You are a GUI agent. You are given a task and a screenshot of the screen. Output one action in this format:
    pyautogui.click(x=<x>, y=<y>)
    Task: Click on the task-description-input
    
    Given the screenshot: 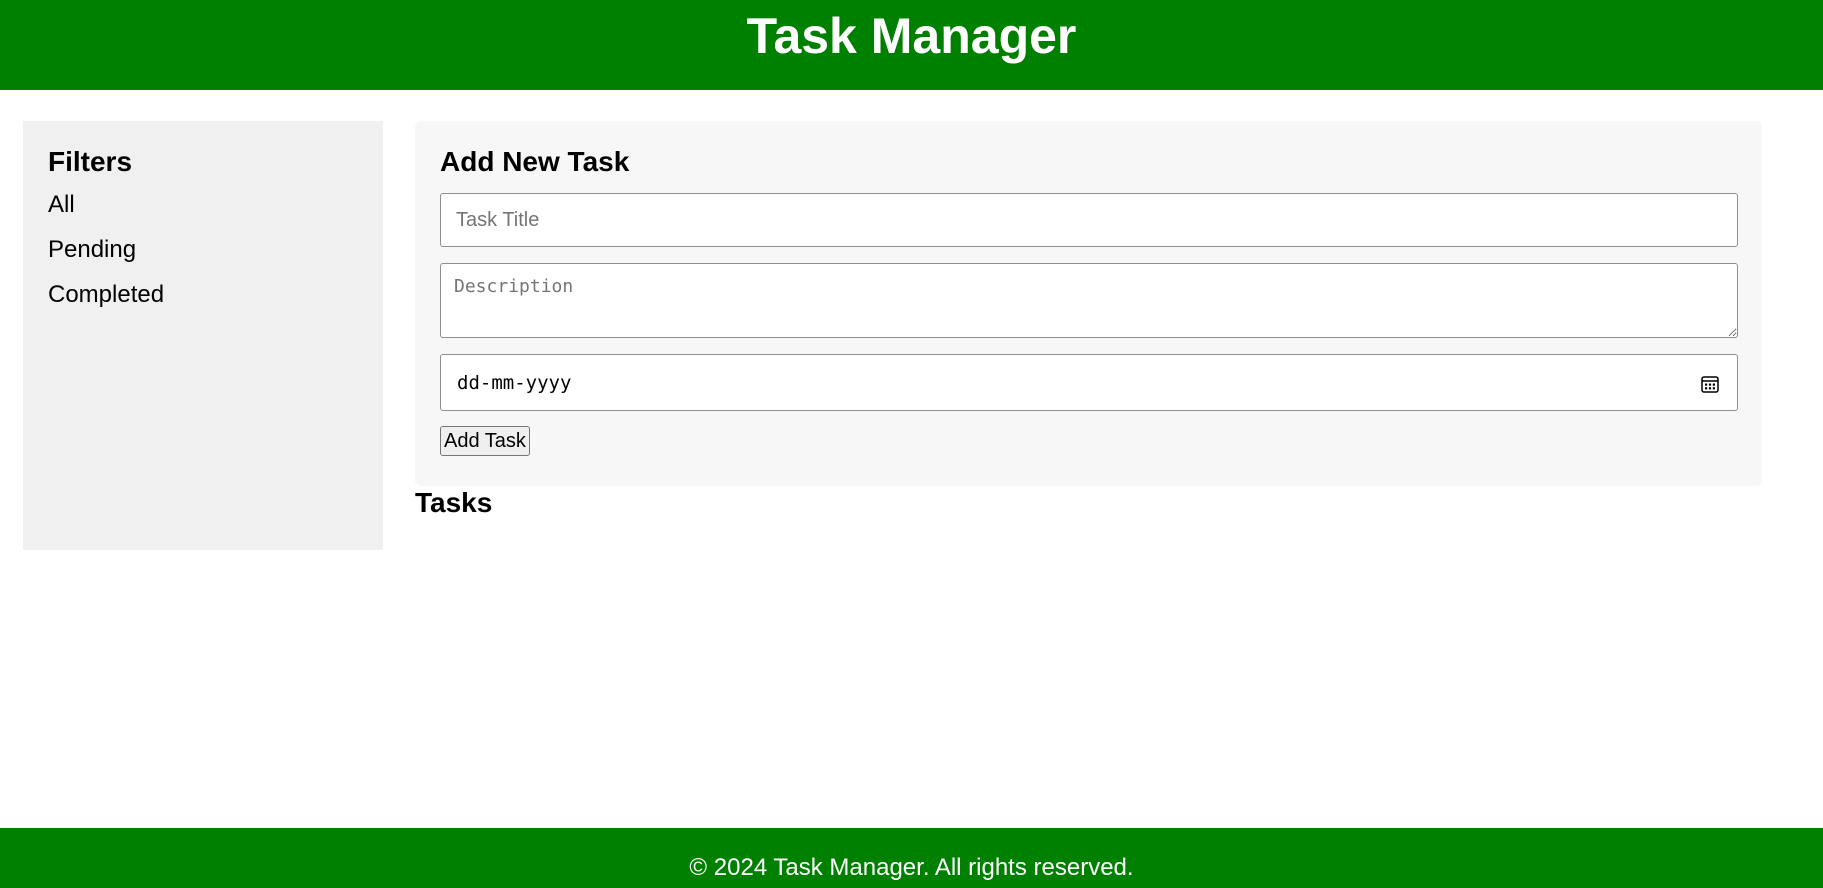 What is the action you would take?
    pyautogui.click(x=1089, y=300)
    